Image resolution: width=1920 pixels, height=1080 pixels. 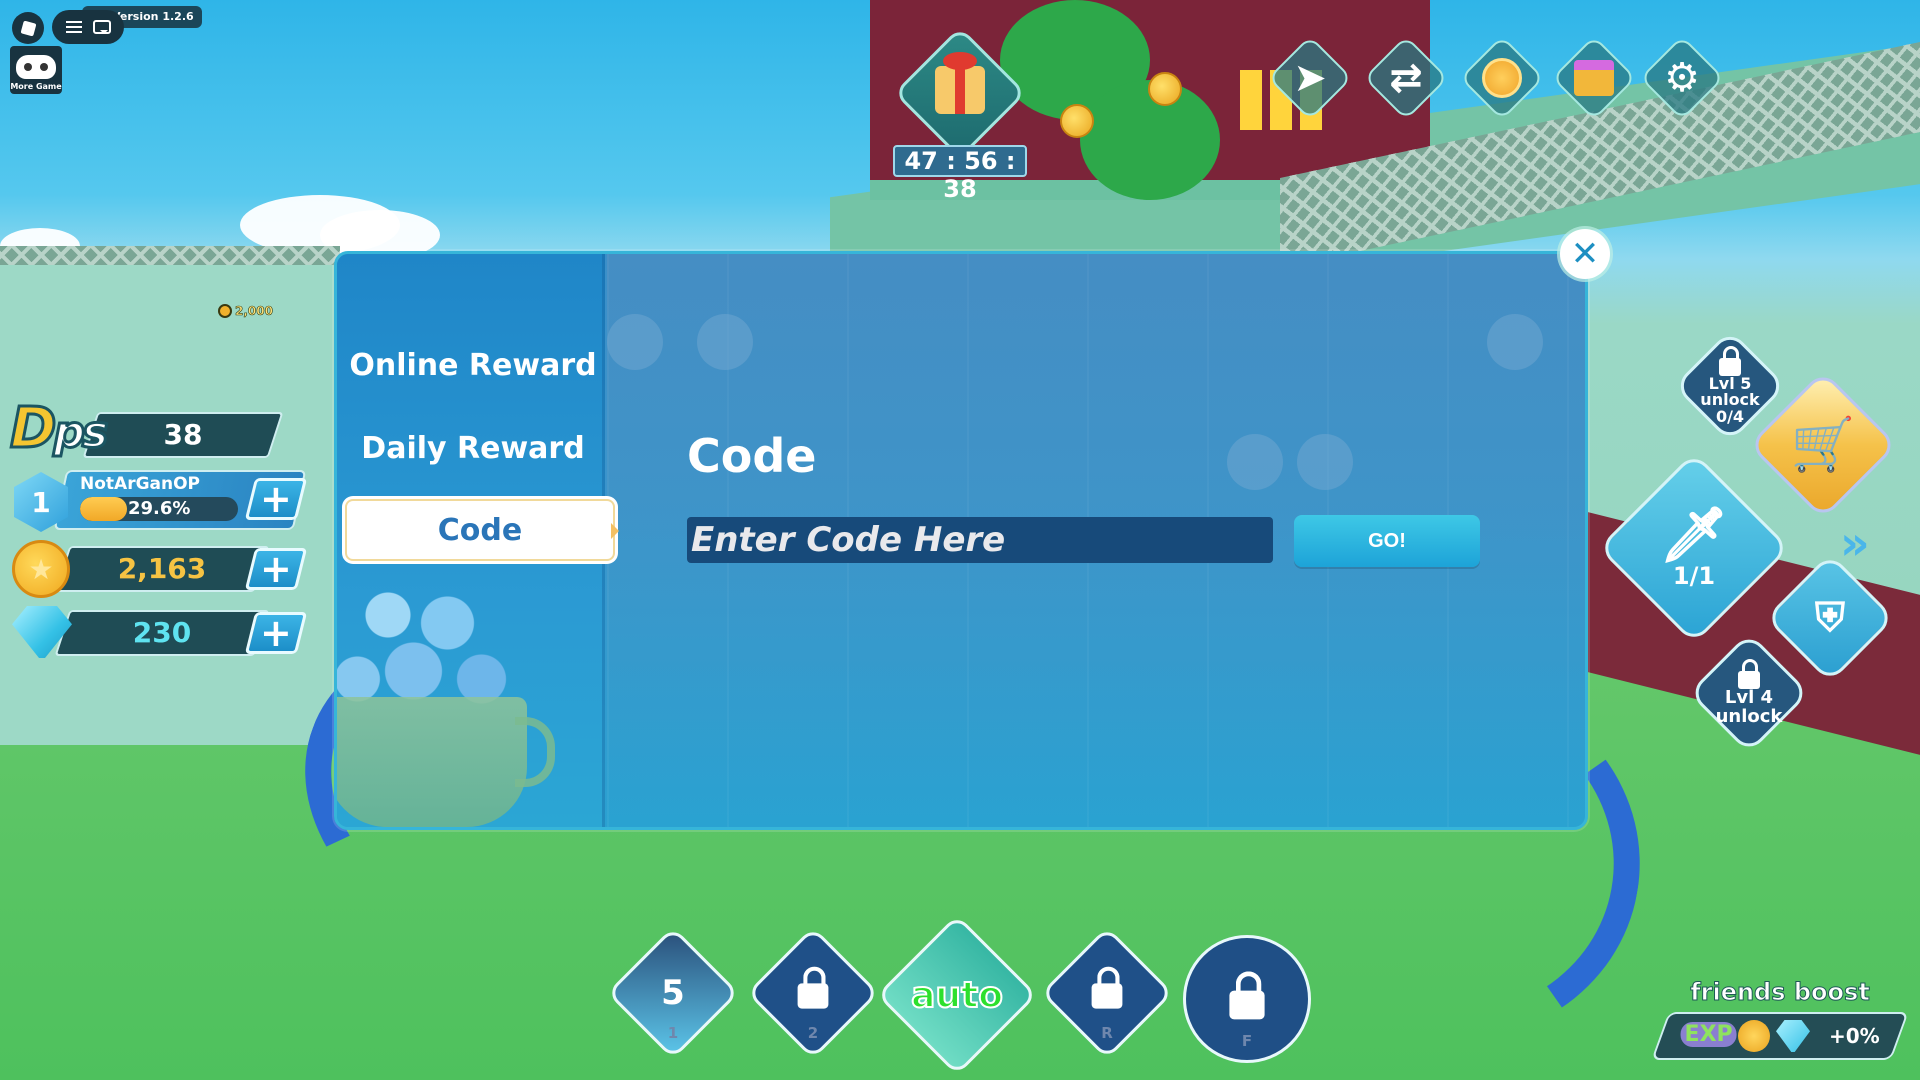 What do you see at coordinates (1749, 716) in the screenshot?
I see `unlock-label: unlock` at bounding box center [1749, 716].